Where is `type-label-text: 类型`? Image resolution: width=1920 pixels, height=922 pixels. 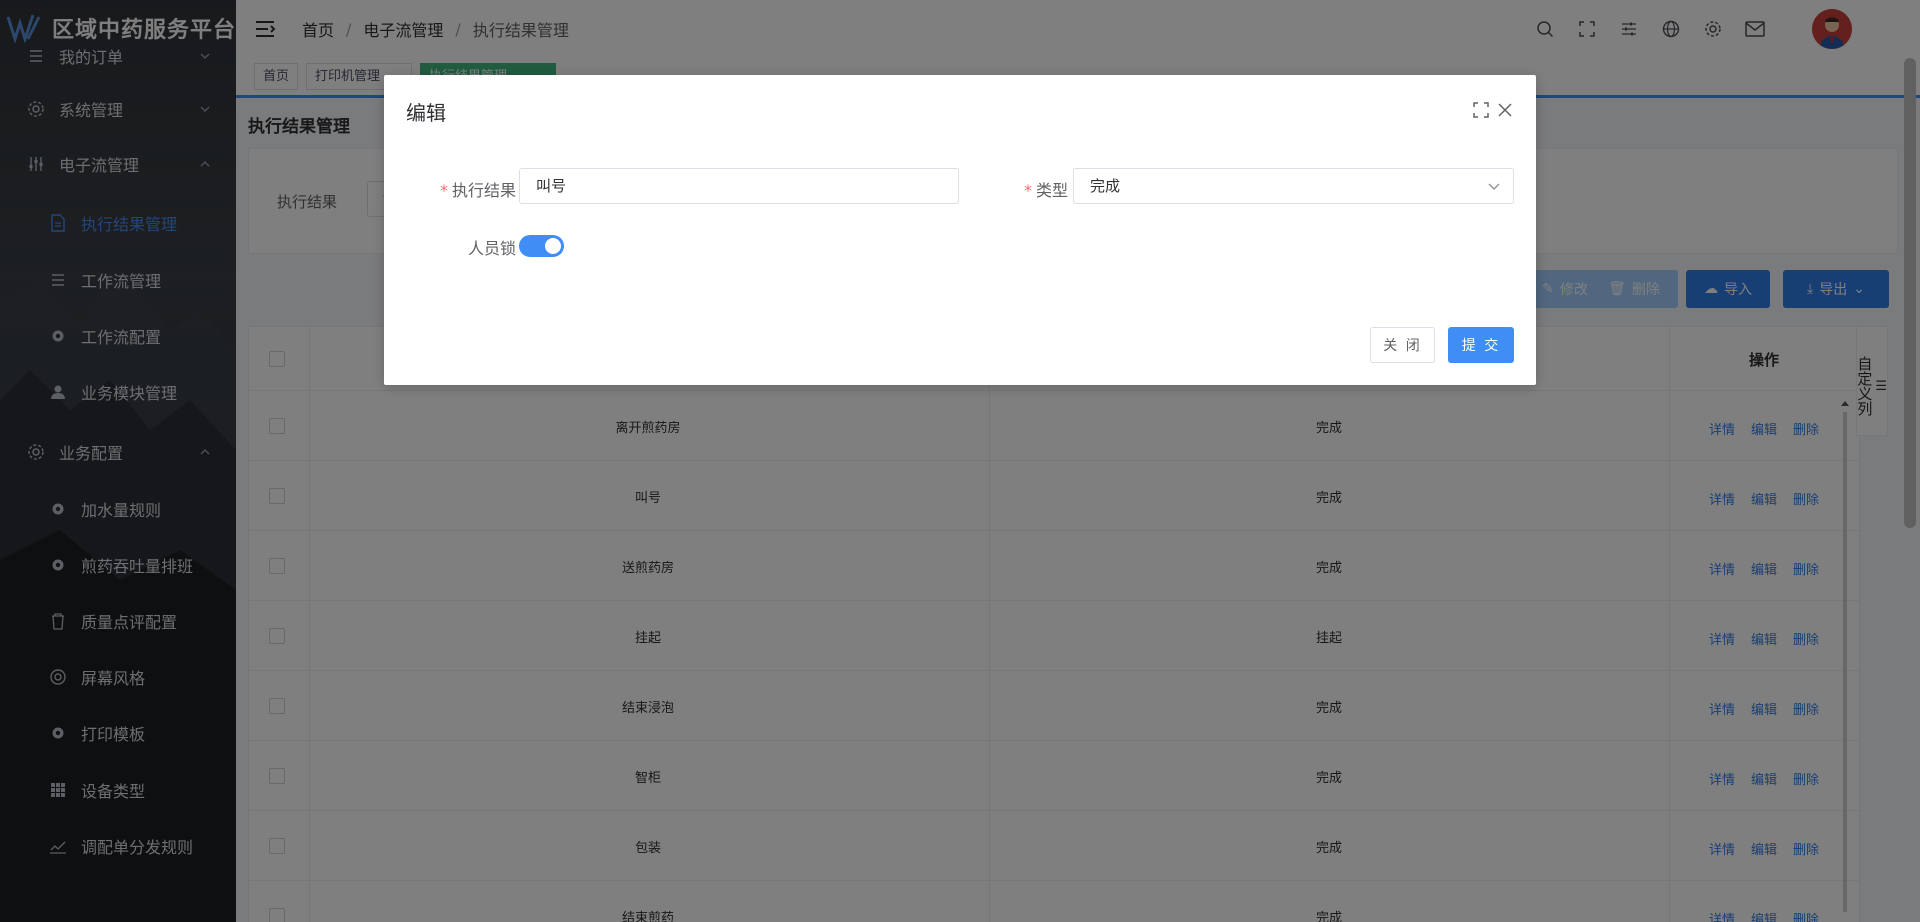 type-label-text: 类型 is located at coordinates (1051, 190).